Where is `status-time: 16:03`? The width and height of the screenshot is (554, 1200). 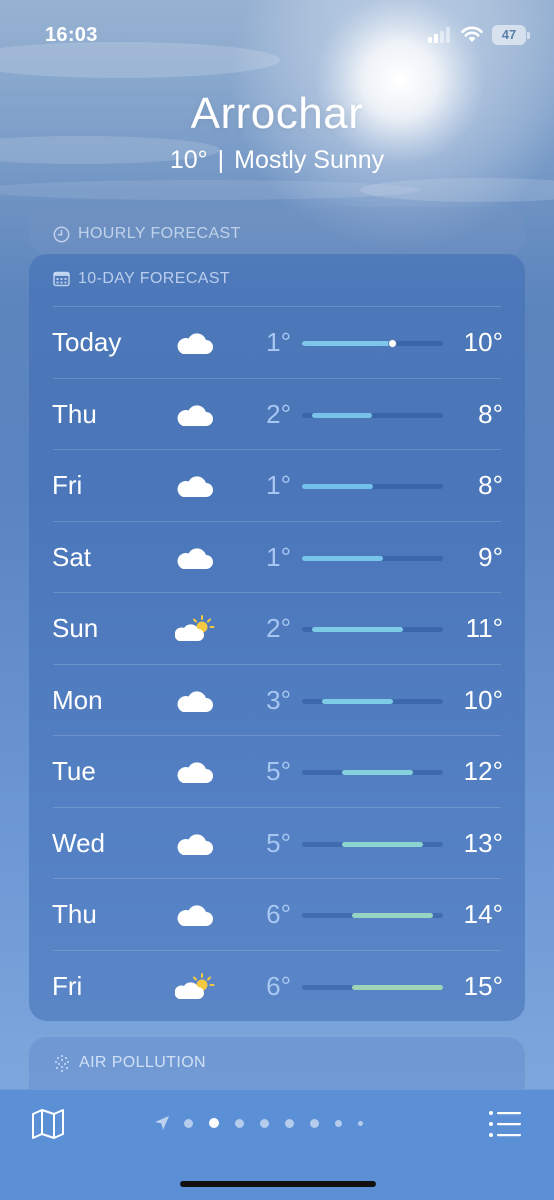
status-time: 16:03 is located at coordinates (71, 35).